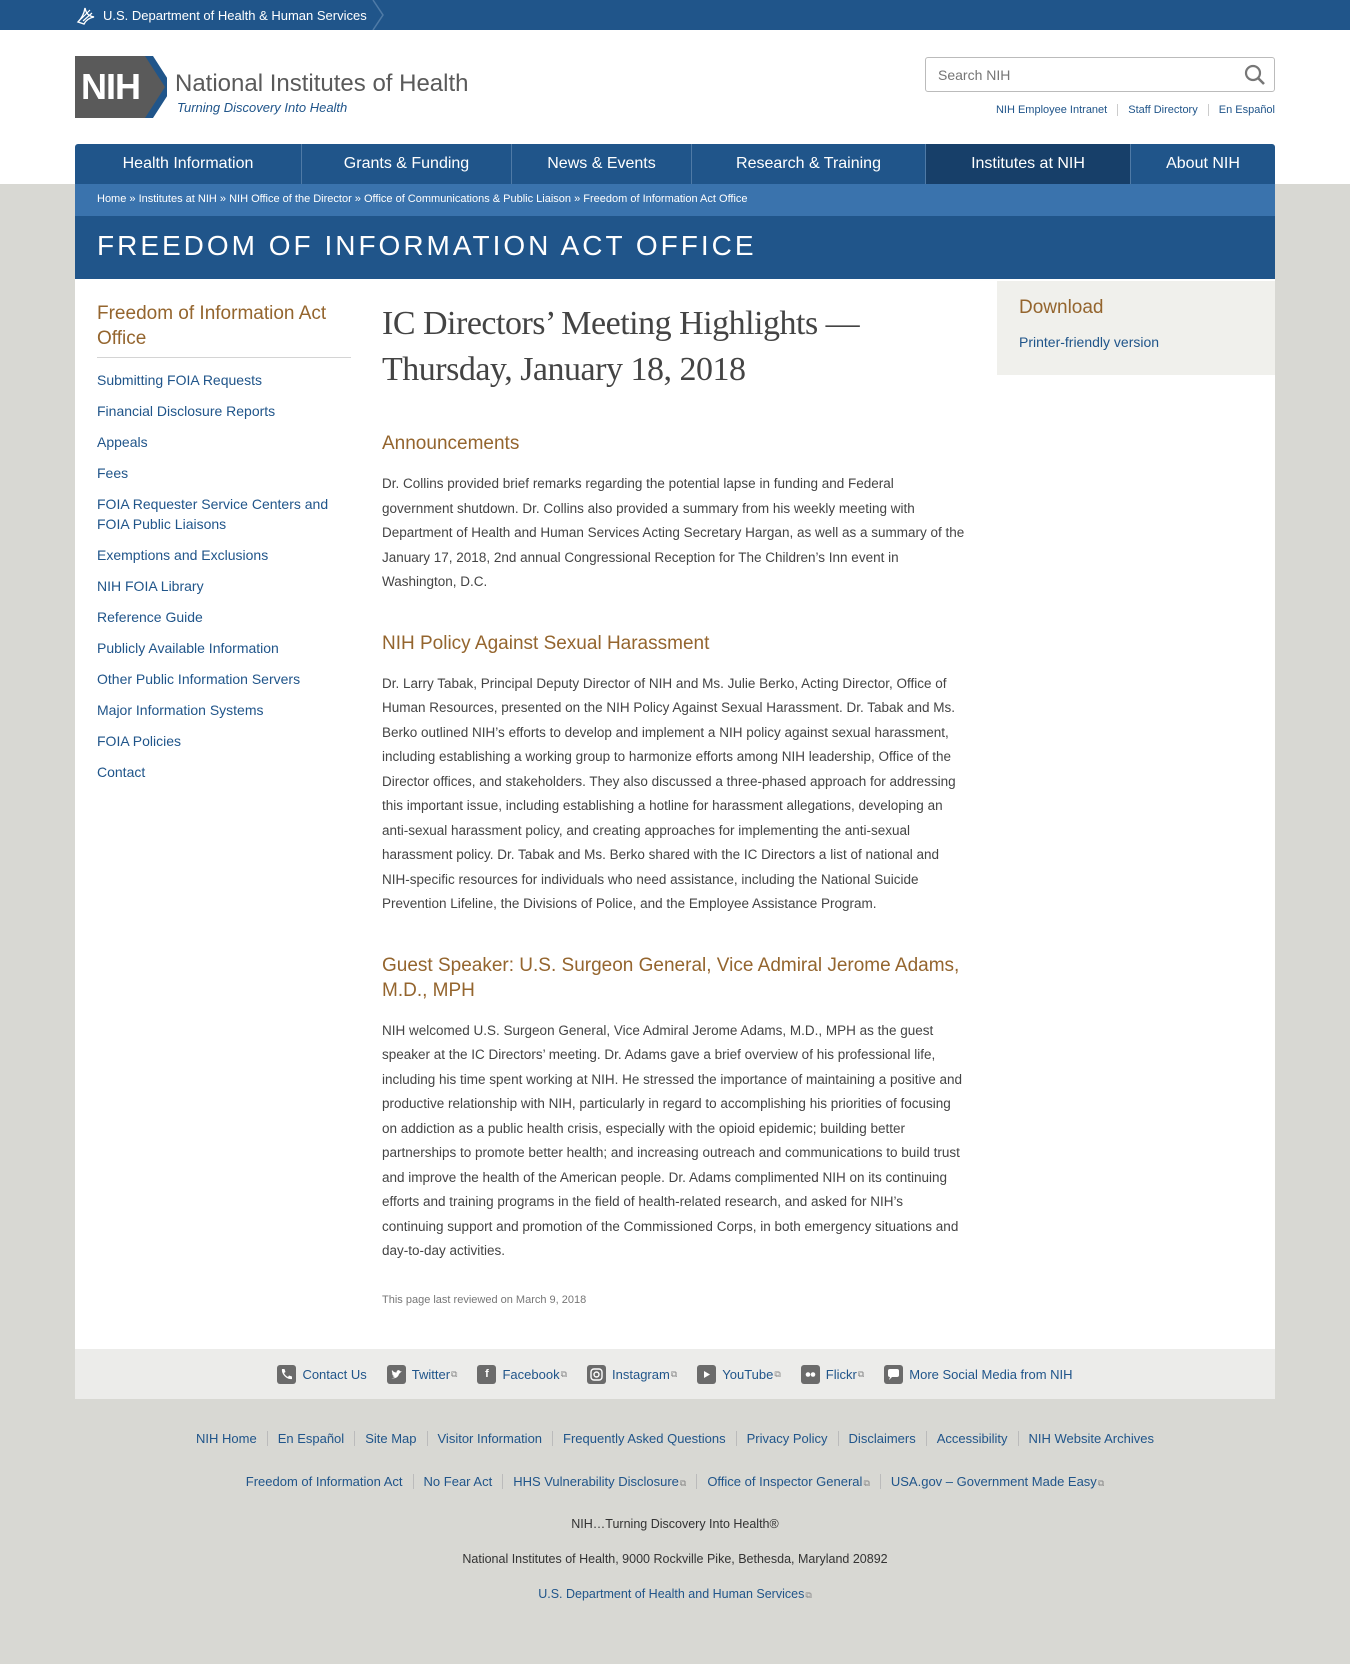 This screenshot has height=1664, width=1350. I want to click on footer-link-label: No Fear Act, so click(458, 1481).